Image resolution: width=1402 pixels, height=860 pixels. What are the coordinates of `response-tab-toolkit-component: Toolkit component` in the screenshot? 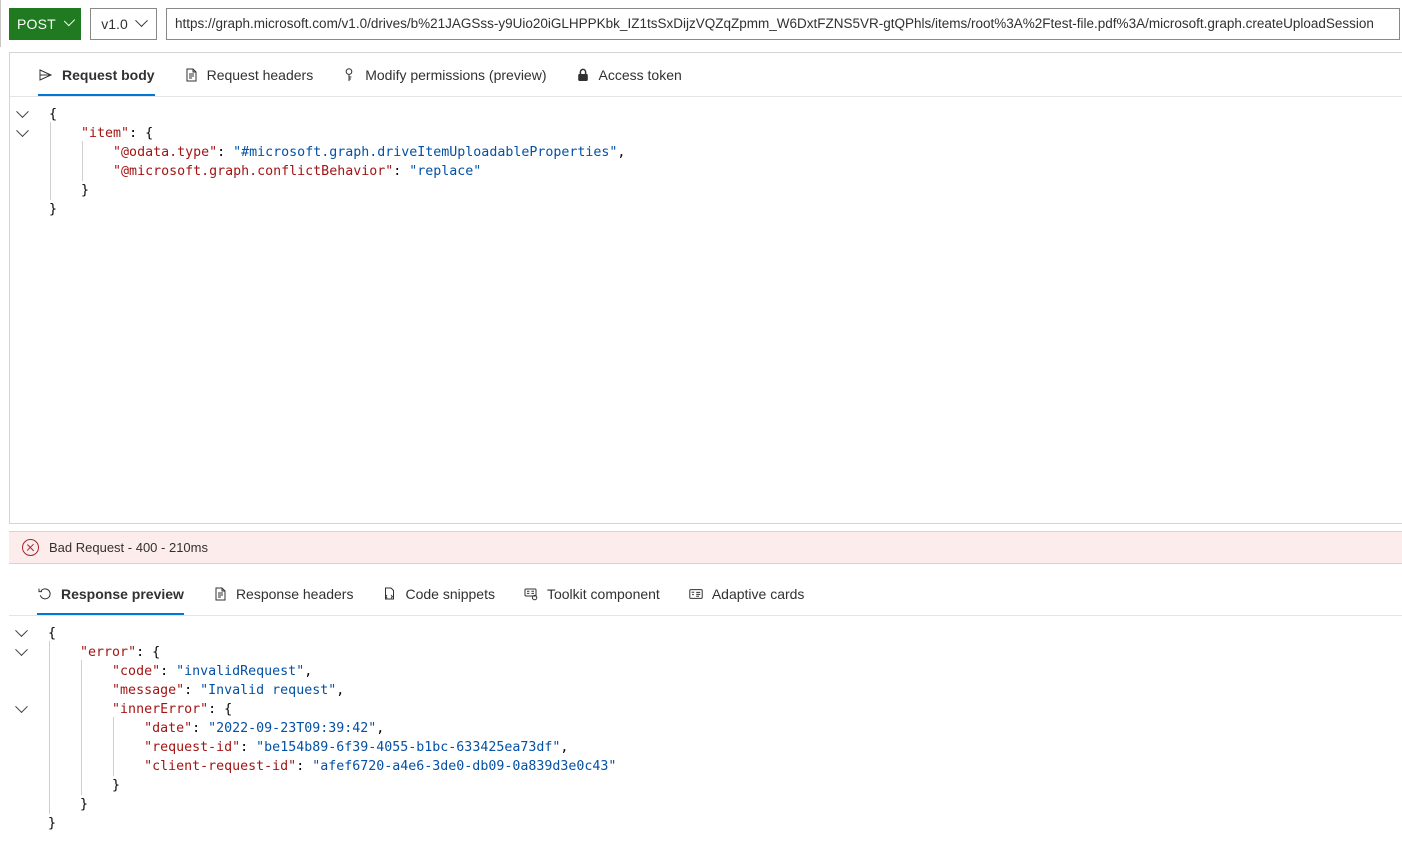 It's located at (591, 593).